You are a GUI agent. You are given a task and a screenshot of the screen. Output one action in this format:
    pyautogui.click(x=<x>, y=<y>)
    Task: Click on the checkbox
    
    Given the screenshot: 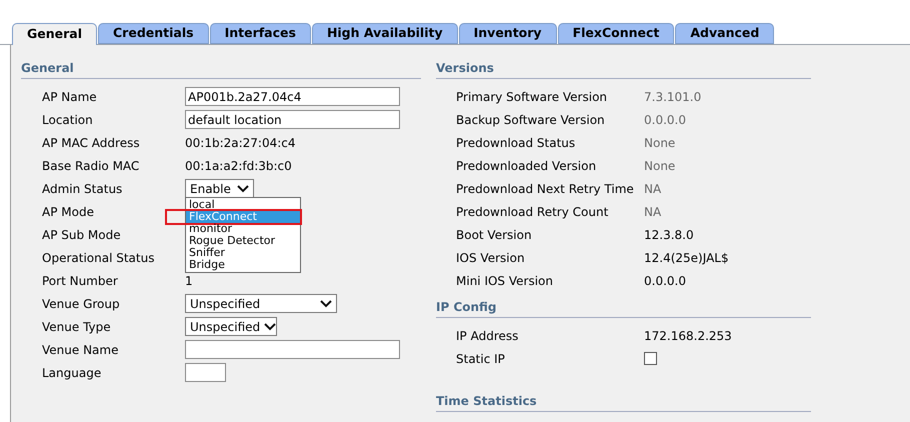 What is the action you would take?
    pyautogui.click(x=650, y=358)
    